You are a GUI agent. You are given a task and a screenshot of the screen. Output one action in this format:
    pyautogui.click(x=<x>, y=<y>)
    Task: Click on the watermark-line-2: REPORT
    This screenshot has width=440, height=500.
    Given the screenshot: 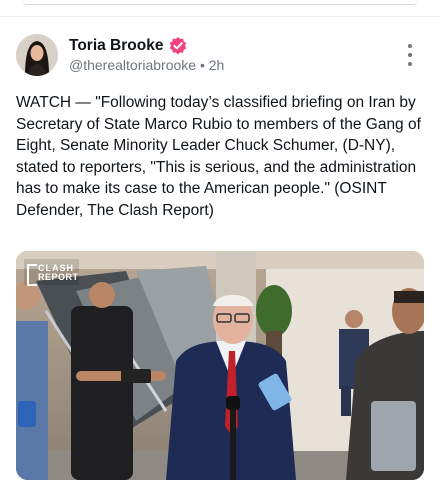 What is the action you would take?
    pyautogui.click(x=58, y=277)
    